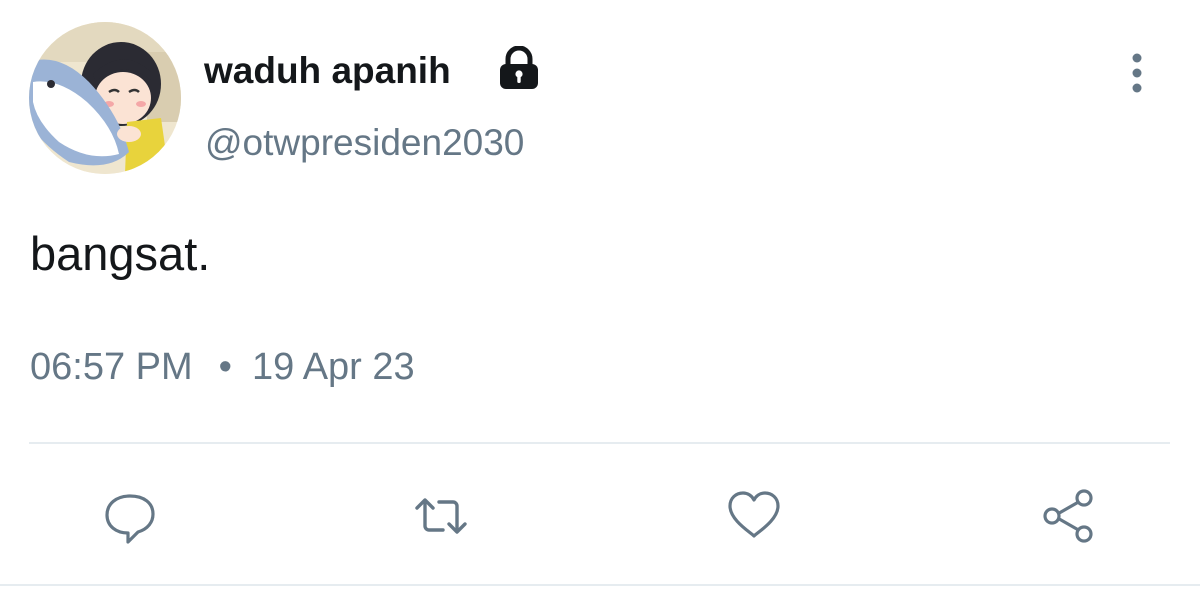 The height and width of the screenshot is (603, 1200). I want to click on share-icon, so click(1068, 516).